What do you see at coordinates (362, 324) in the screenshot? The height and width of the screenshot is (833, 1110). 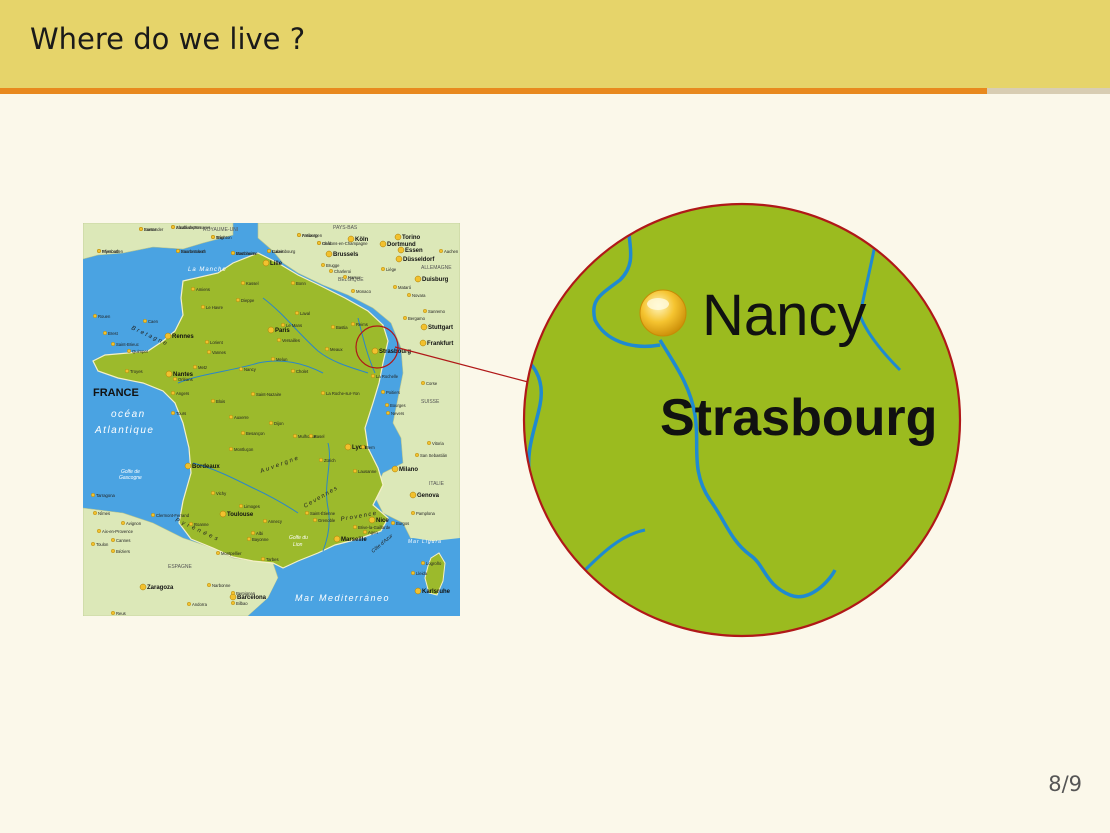 I see `city-label: Reims` at bounding box center [362, 324].